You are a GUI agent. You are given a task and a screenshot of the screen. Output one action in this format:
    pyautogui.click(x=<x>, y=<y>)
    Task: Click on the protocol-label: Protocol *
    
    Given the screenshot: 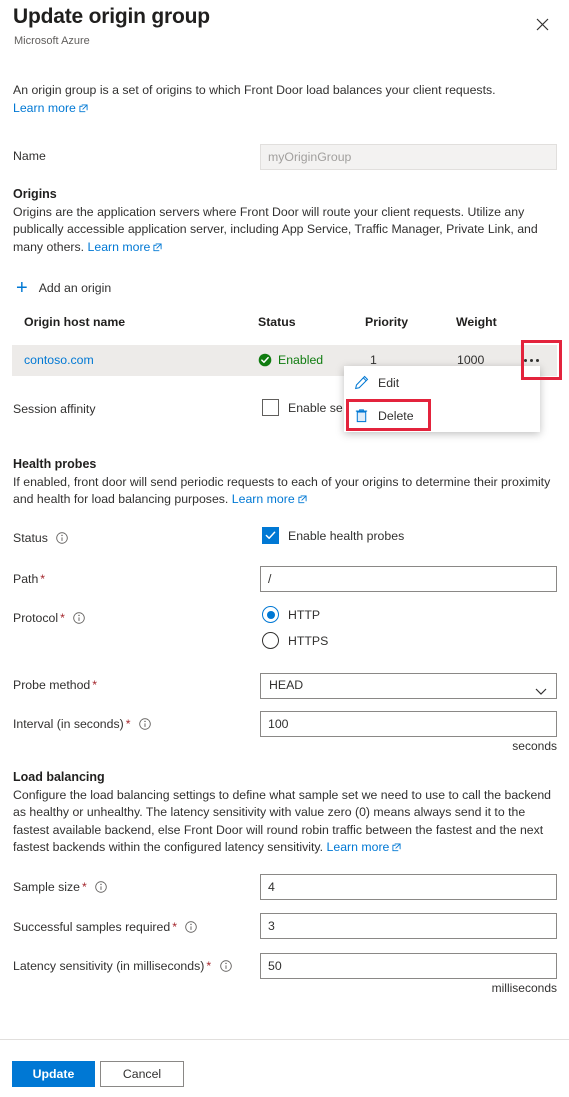 What is the action you would take?
    pyautogui.click(x=49, y=619)
    